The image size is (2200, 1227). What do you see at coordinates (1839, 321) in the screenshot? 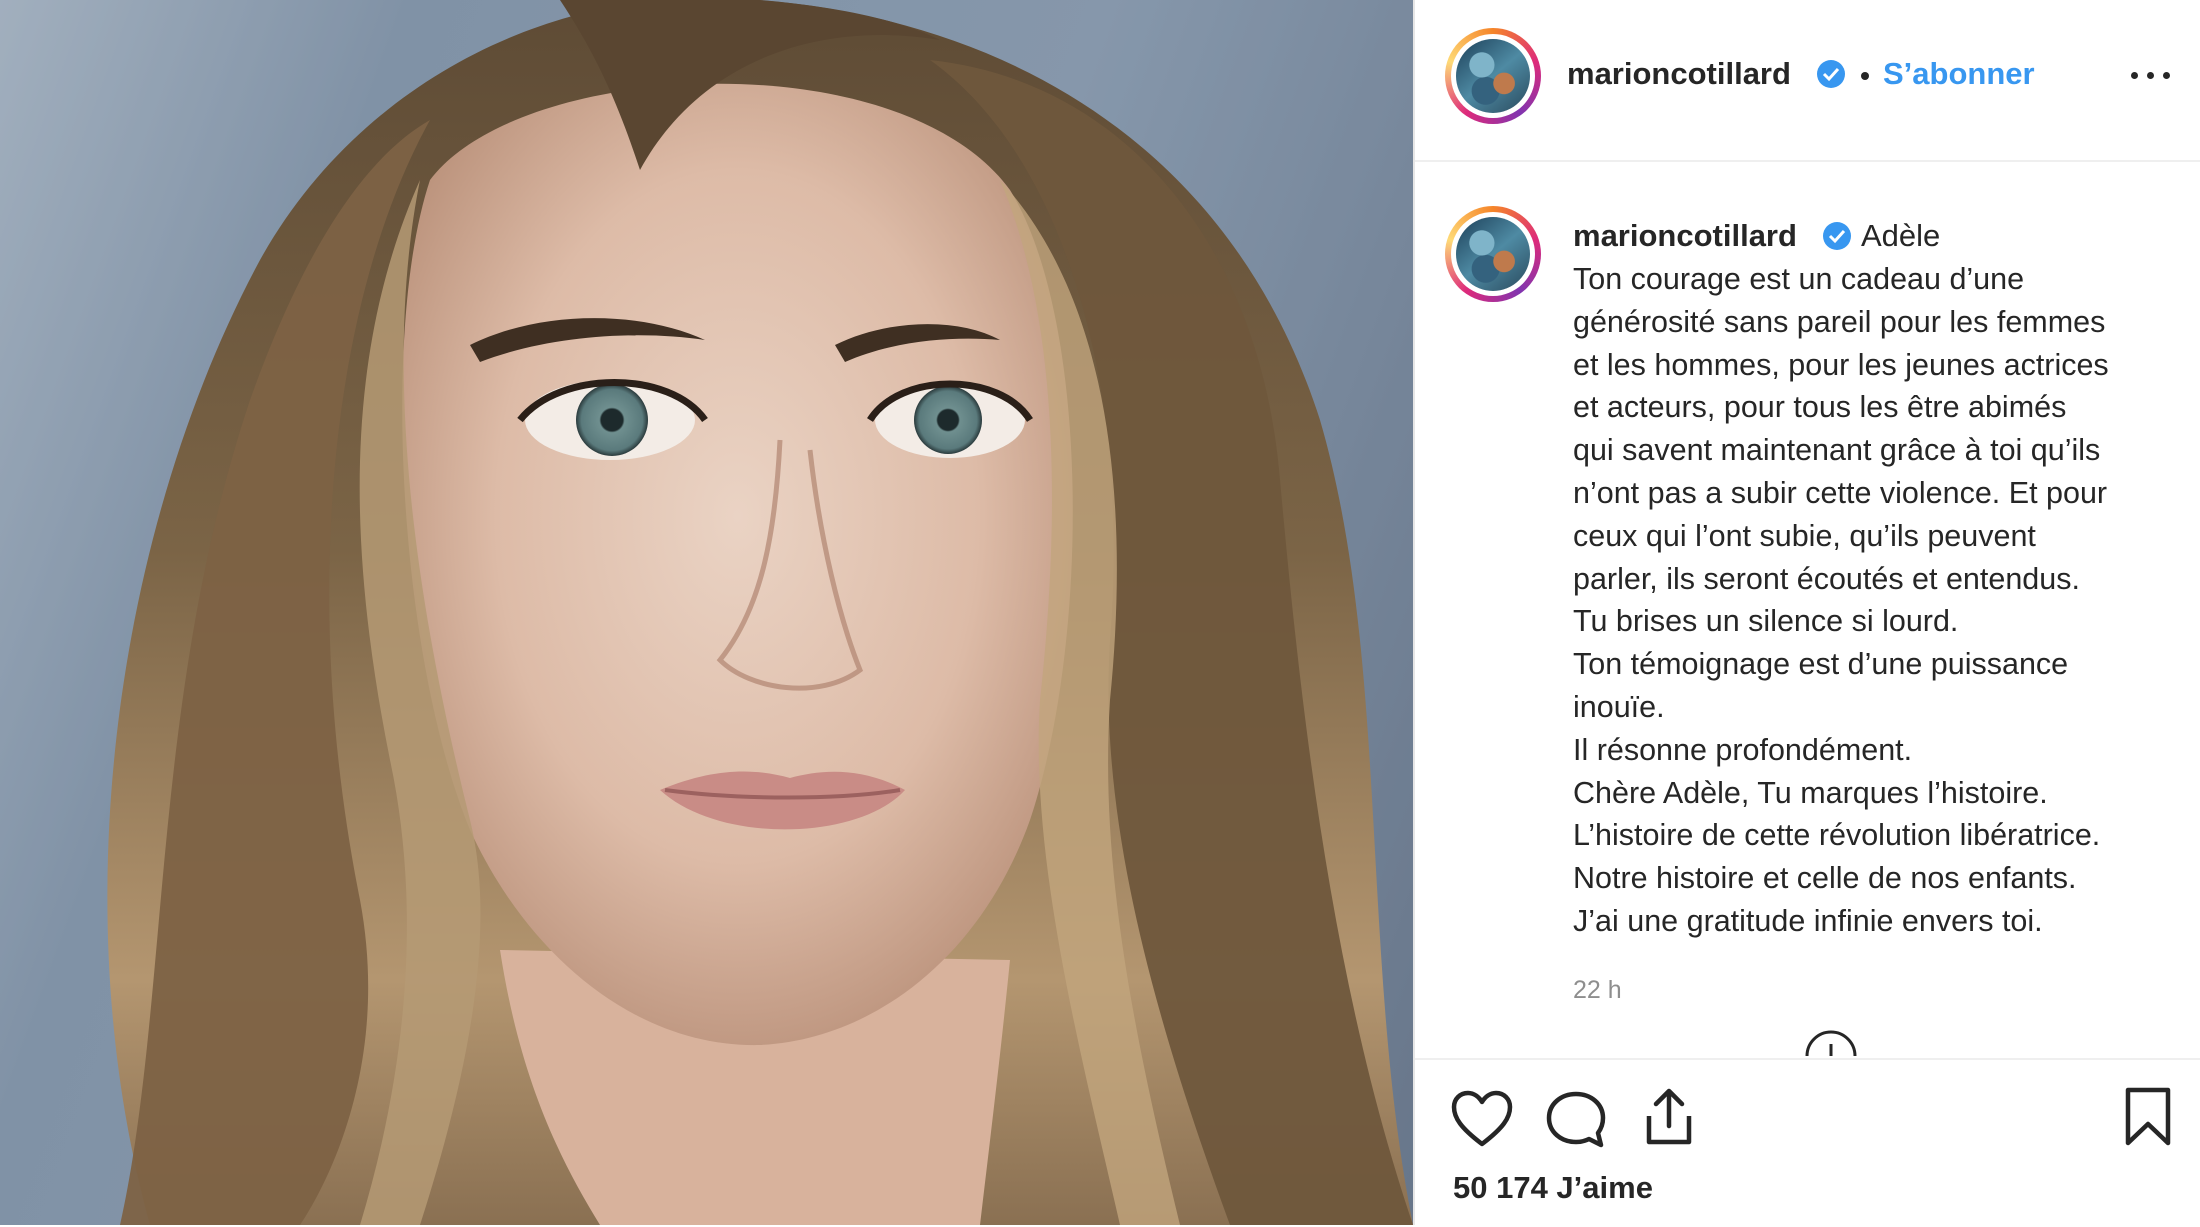
I see `caption-line: générosité sans pareil pour les femmes` at bounding box center [1839, 321].